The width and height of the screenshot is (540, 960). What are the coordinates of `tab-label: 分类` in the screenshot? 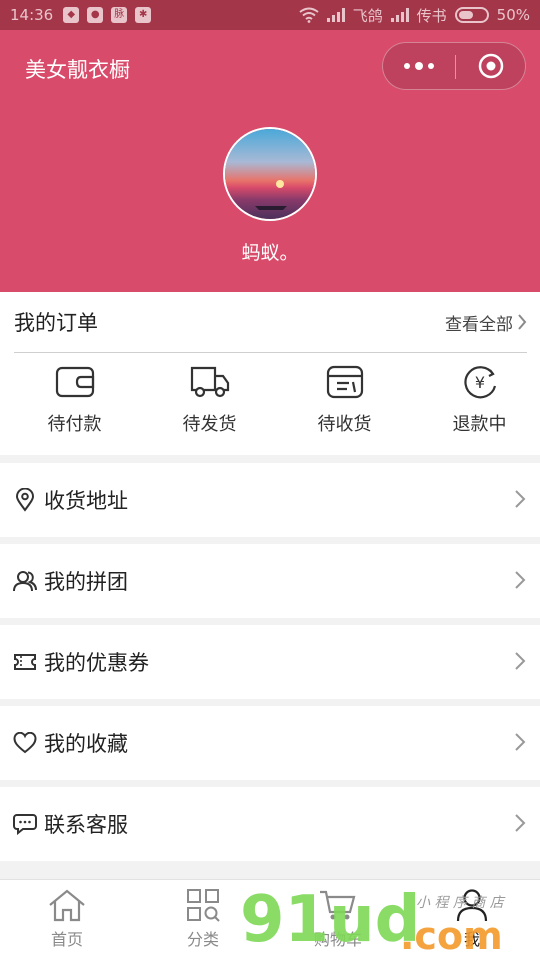 It's located at (202, 939).